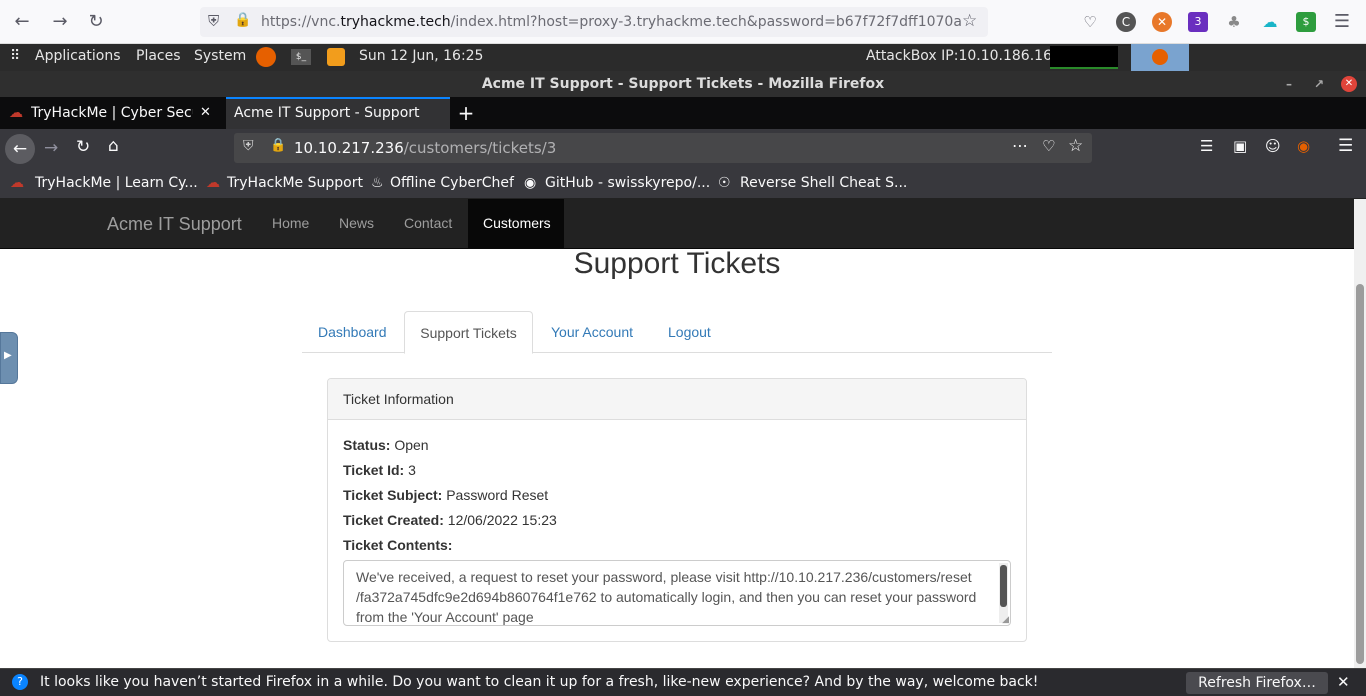 This screenshot has height=696, width=1366. I want to click on blocker-extension-icon: ✕, so click(1162, 22).